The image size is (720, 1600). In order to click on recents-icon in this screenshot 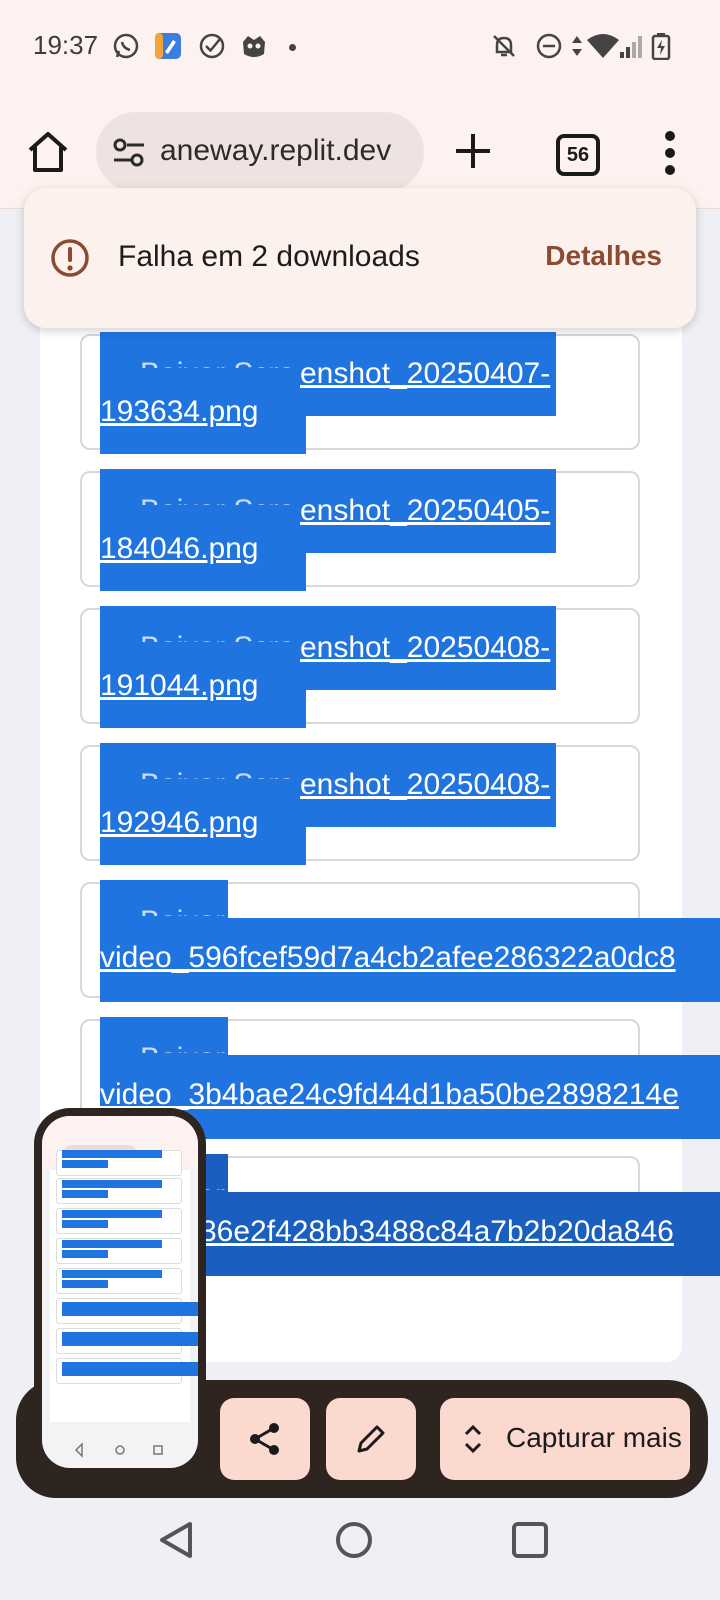, I will do `click(530, 1540)`.